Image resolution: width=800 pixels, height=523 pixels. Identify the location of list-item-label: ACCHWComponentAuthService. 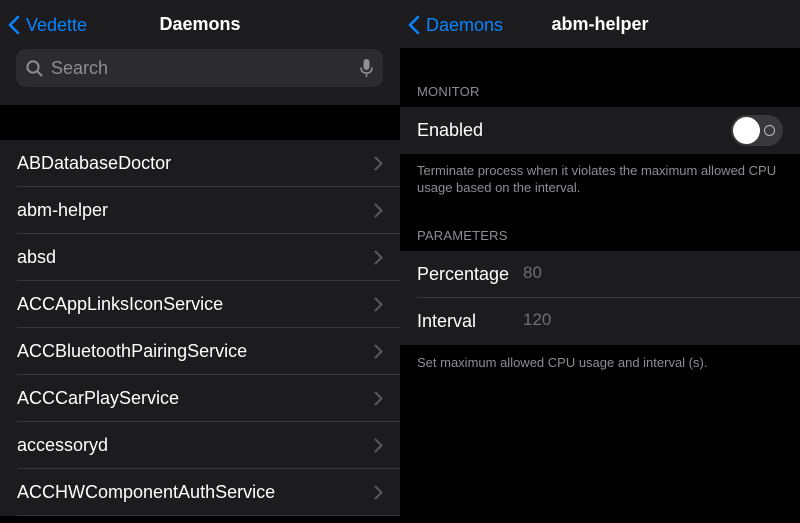
(146, 492).